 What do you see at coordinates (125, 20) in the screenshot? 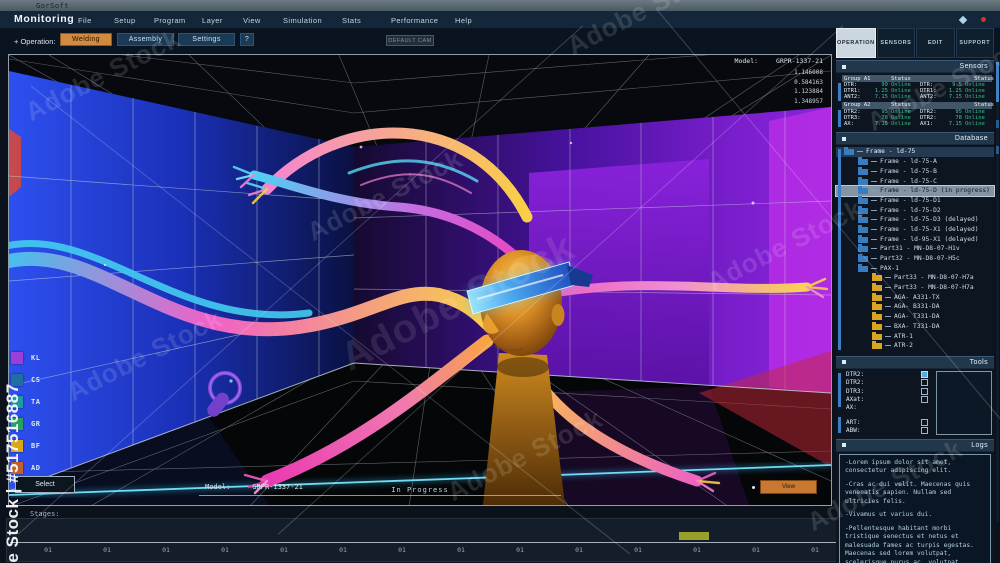
I see `menu-setup: Setup` at bounding box center [125, 20].